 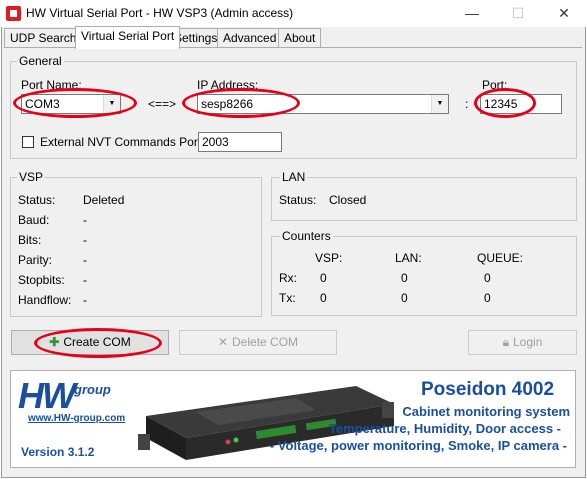 I want to click on lock-icon: 🔒︎, so click(x=505, y=342).